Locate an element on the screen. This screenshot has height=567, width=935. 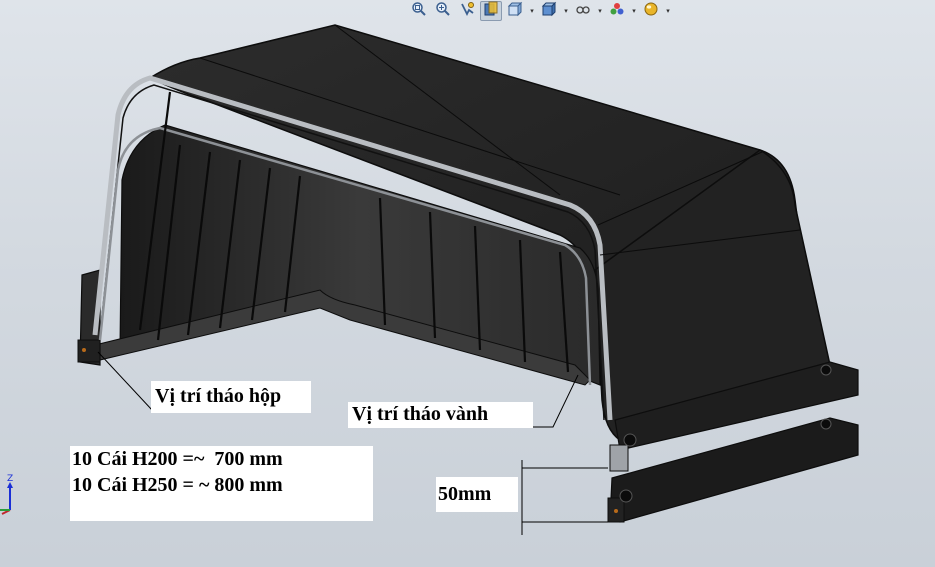
part-right-foot-upper is located at coordinates (619, 458).